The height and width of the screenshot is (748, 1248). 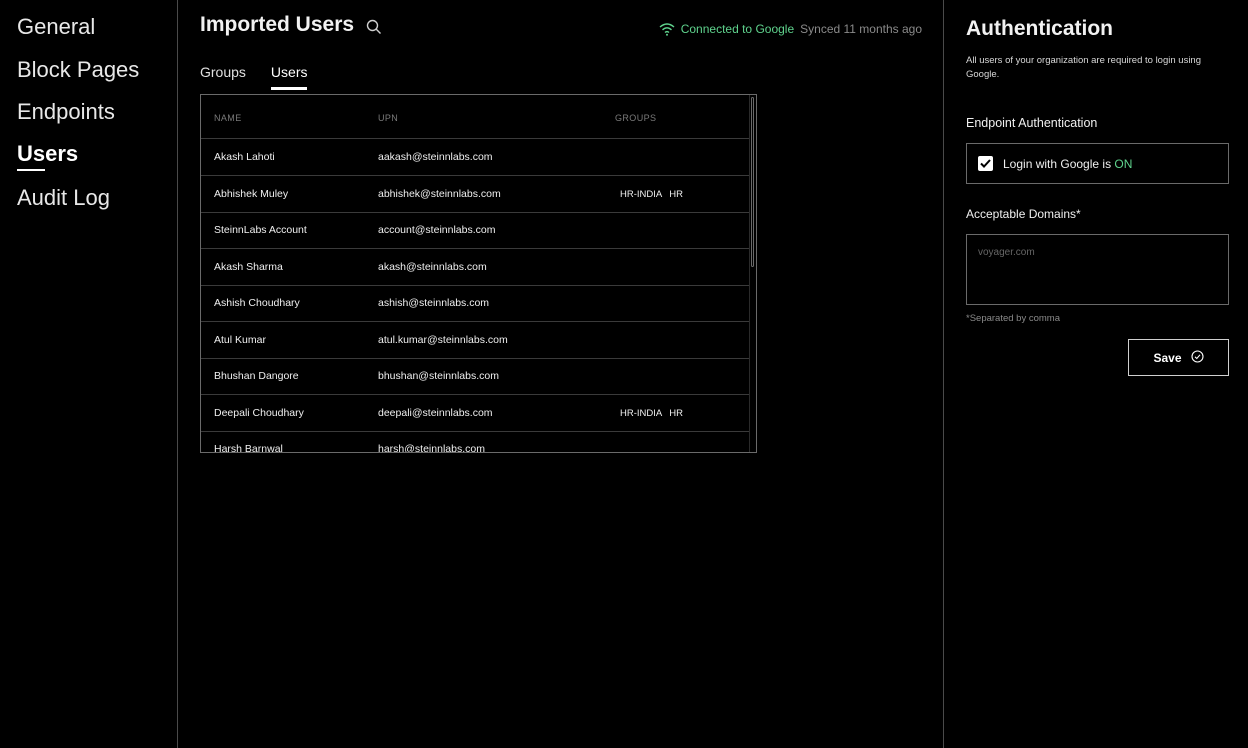 I want to click on nav-item-label: Endpoints, so click(x=66, y=111).